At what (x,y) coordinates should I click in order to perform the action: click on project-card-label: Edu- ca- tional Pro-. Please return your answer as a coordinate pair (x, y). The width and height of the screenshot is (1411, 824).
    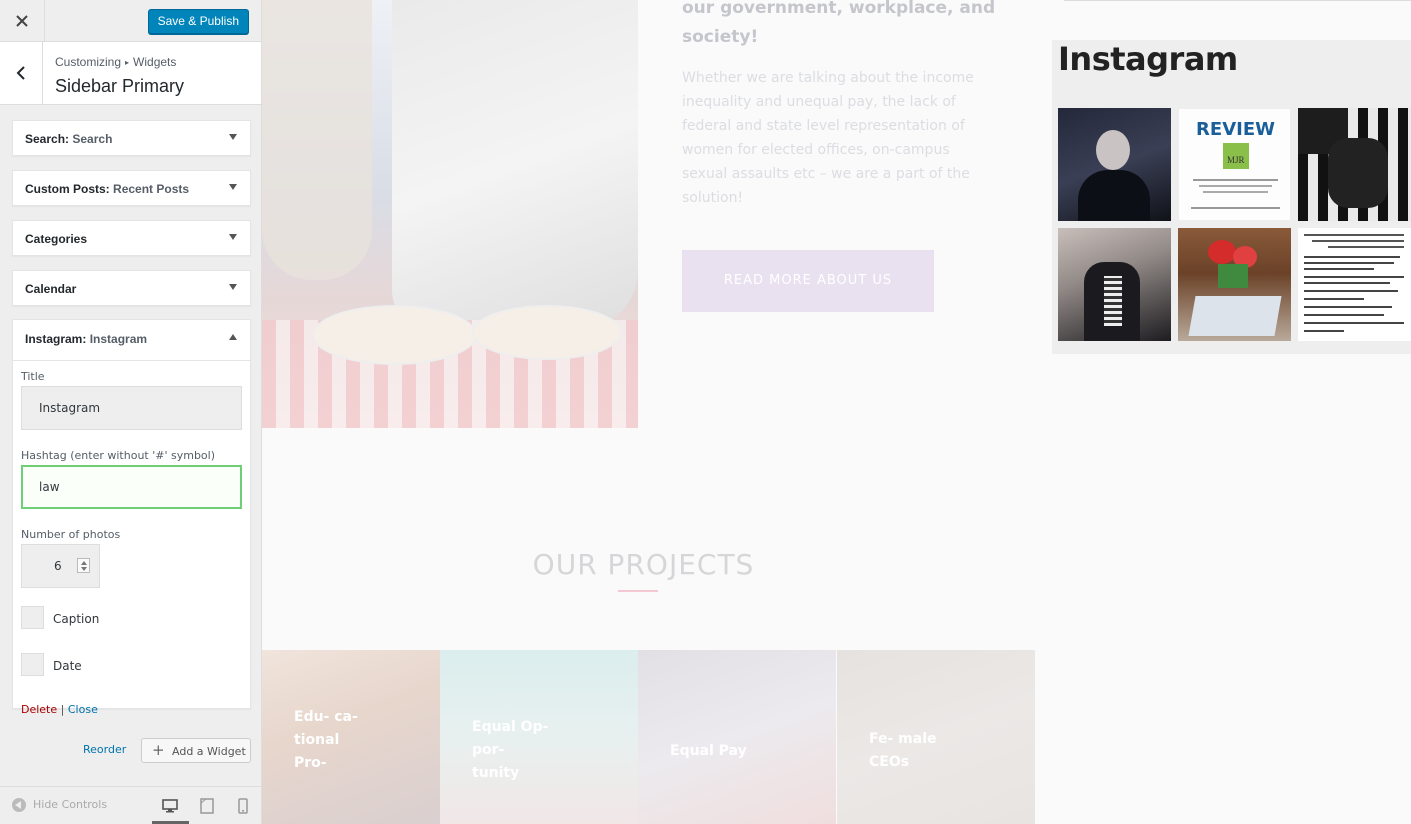
    Looking at the image, I should click on (326, 740).